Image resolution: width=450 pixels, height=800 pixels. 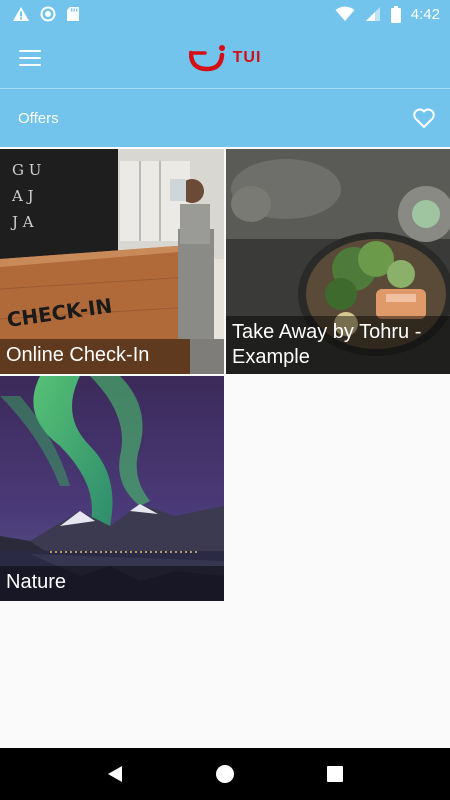 I want to click on offers-header: Offers, so click(x=225, y=118).